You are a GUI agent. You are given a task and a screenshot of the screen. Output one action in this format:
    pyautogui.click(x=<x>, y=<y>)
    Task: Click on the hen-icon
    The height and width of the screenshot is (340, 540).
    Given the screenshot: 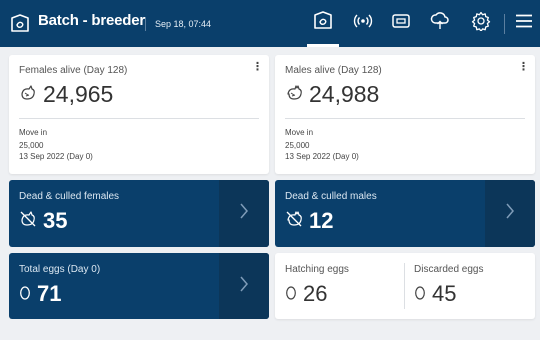 What is the action you would take?
    pyautogui.click(x=28, y=94)
    